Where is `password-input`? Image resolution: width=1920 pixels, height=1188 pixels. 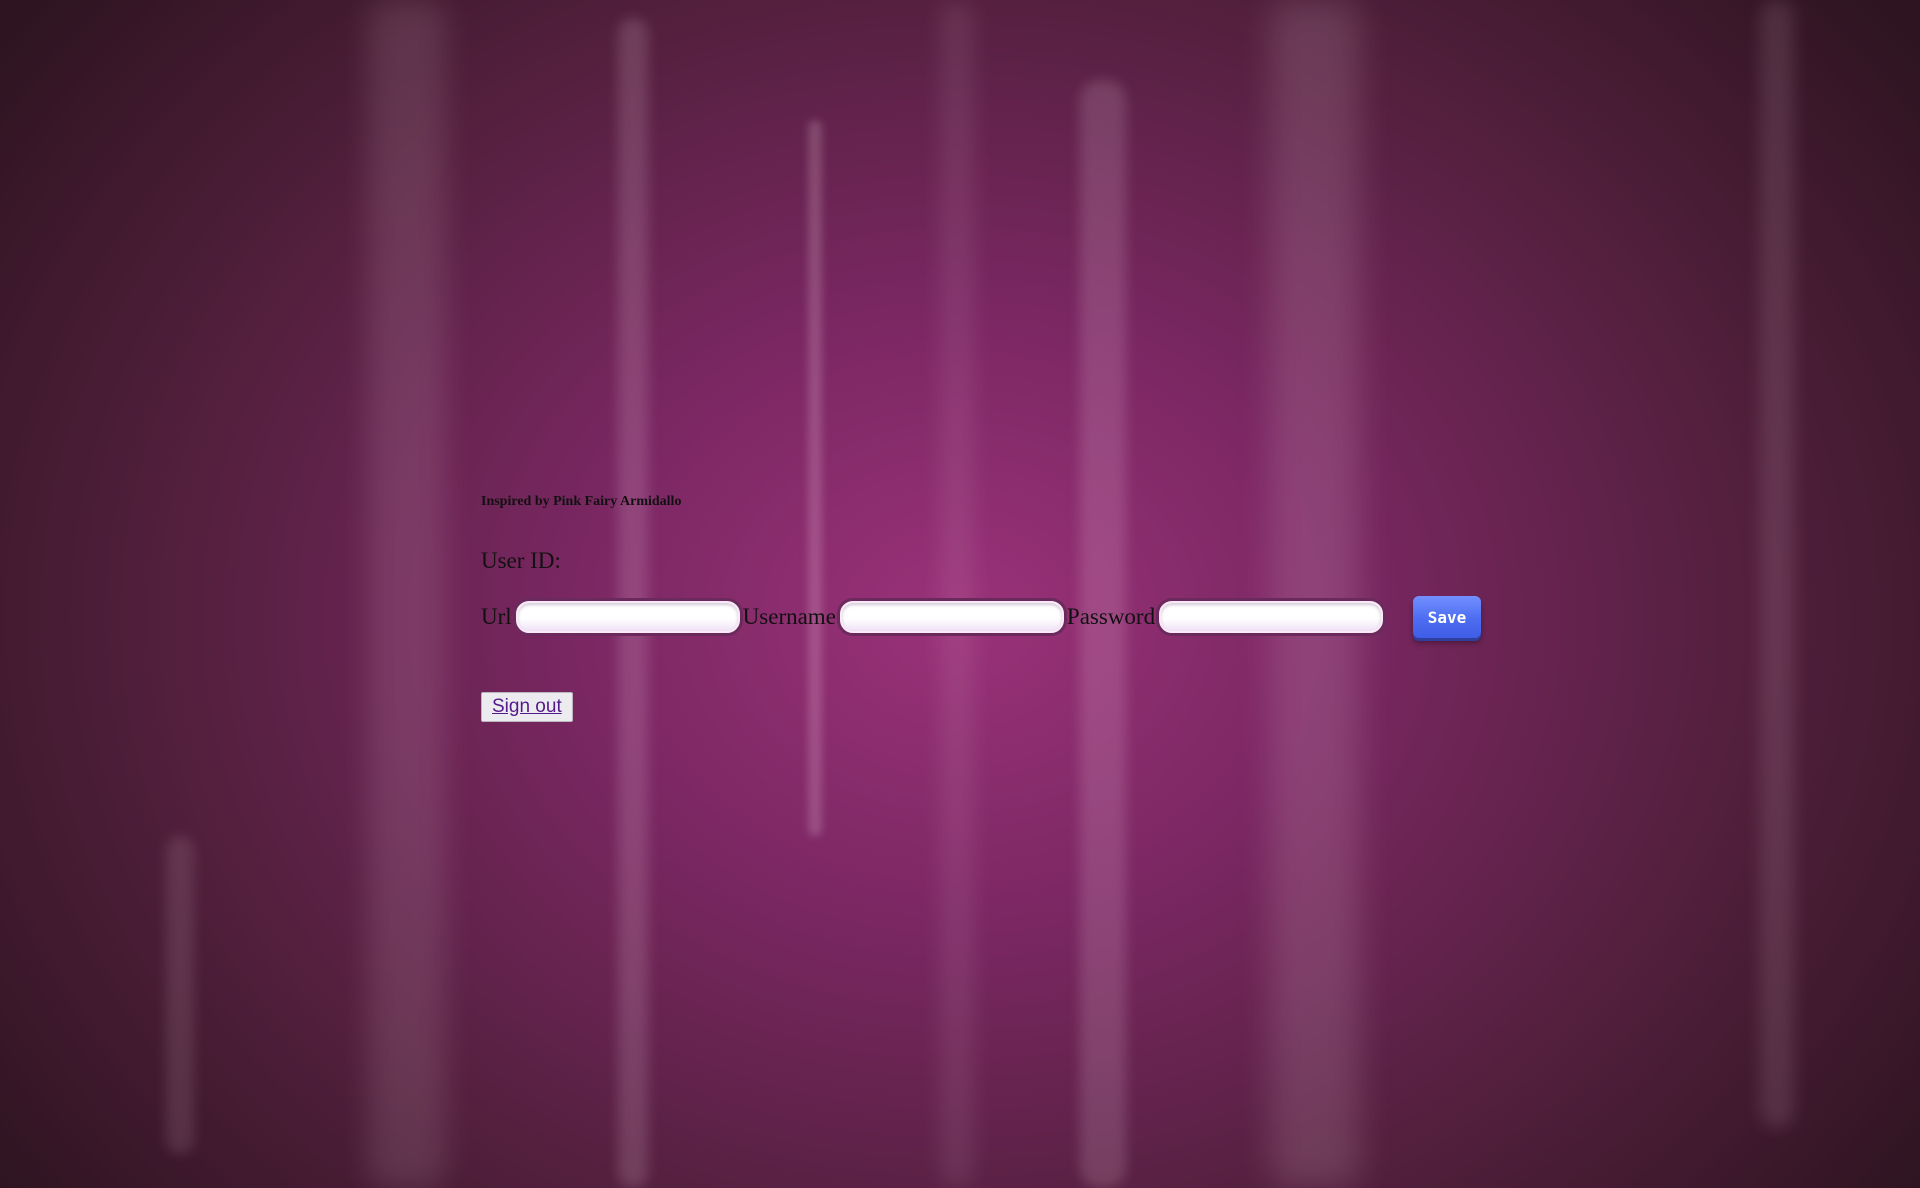
password-input is located at coordinates (1271, 617).